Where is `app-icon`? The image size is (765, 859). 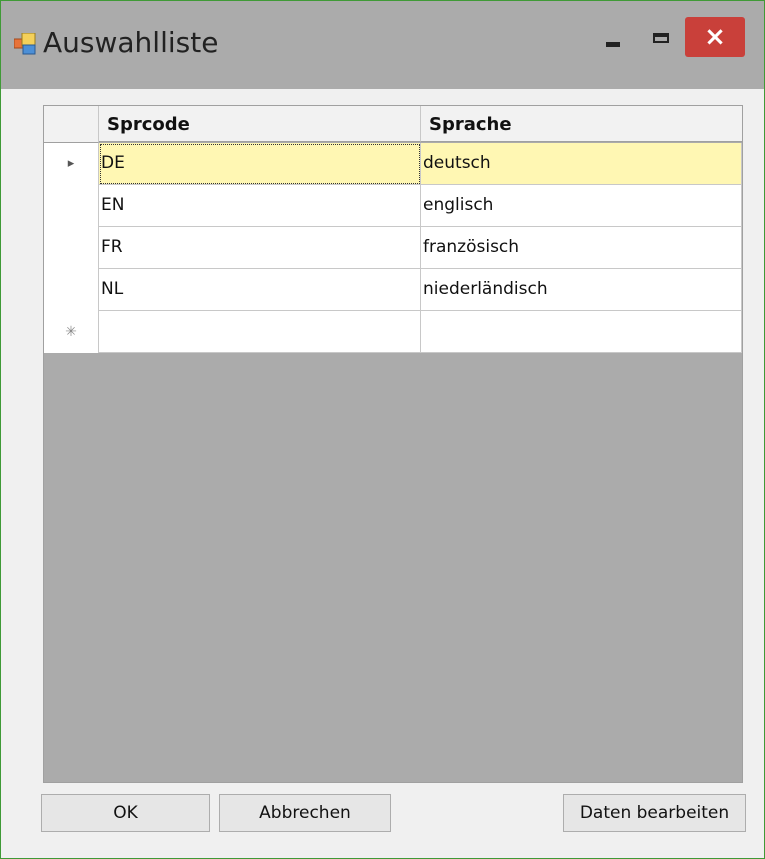 app-icon is located at coordinates (25, 44).